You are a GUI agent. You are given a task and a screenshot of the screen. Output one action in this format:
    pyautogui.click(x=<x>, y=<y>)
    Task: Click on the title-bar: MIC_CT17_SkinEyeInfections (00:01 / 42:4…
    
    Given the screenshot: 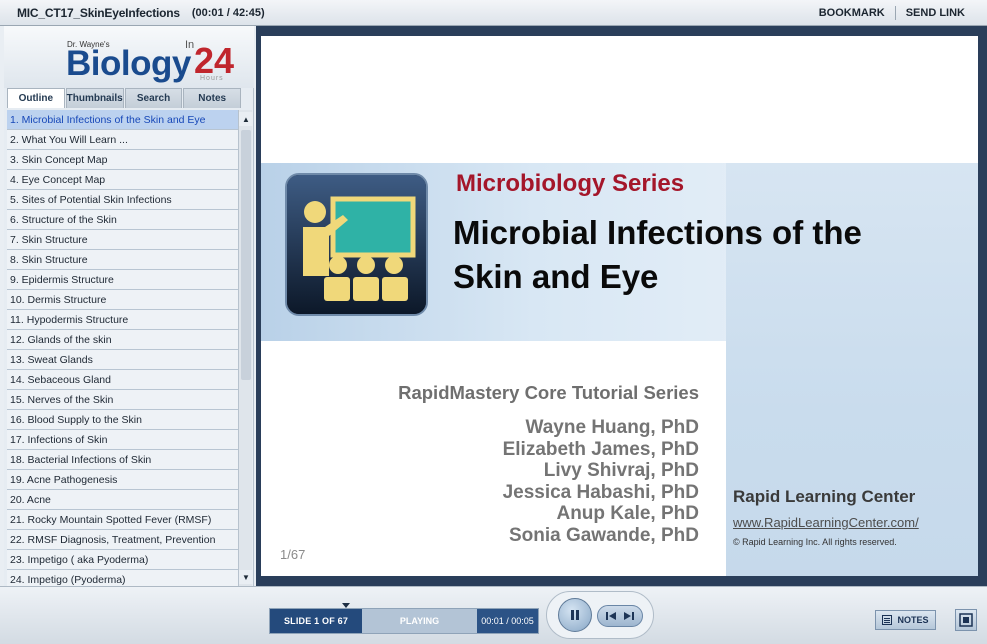 What is the action you would take?
    pyautogui.click(x=493, y=13)
    